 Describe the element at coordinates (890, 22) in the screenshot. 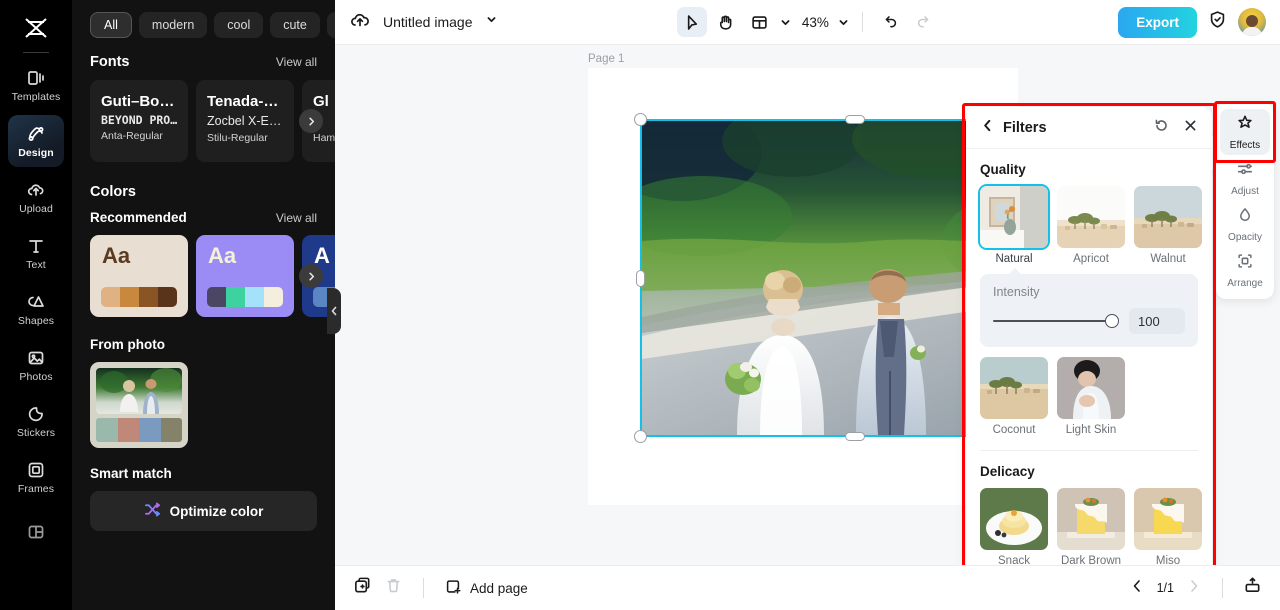

I see `undo-icon` at that location.